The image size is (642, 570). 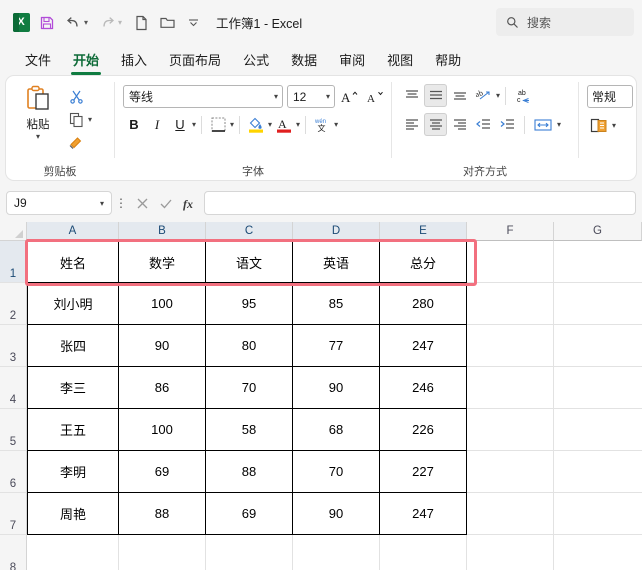 What do you see at coordinates (336, 124) in the screenshot?
I see `phonetic-guide-dropdown-icon: ▾` at bounding box center [336, 124].